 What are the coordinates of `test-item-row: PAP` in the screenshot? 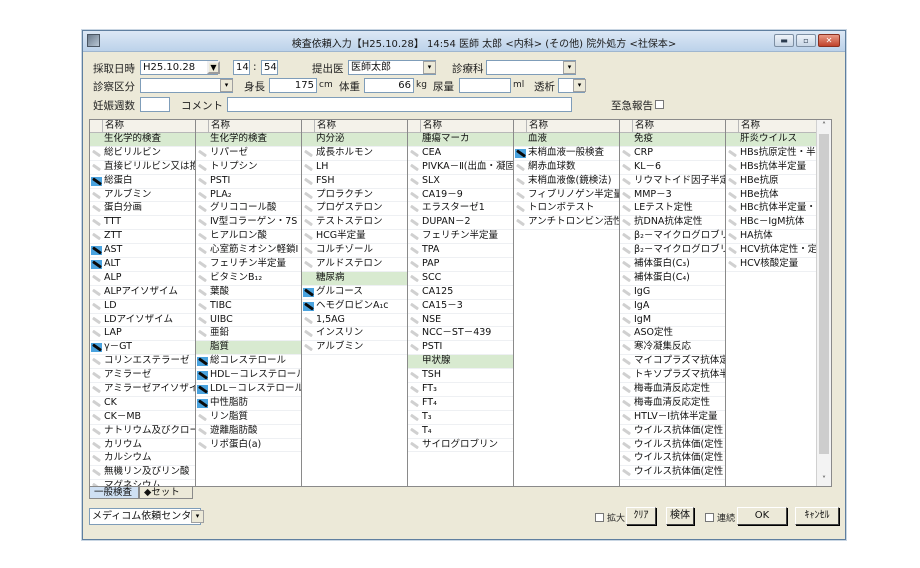 It's located at (460, 265).